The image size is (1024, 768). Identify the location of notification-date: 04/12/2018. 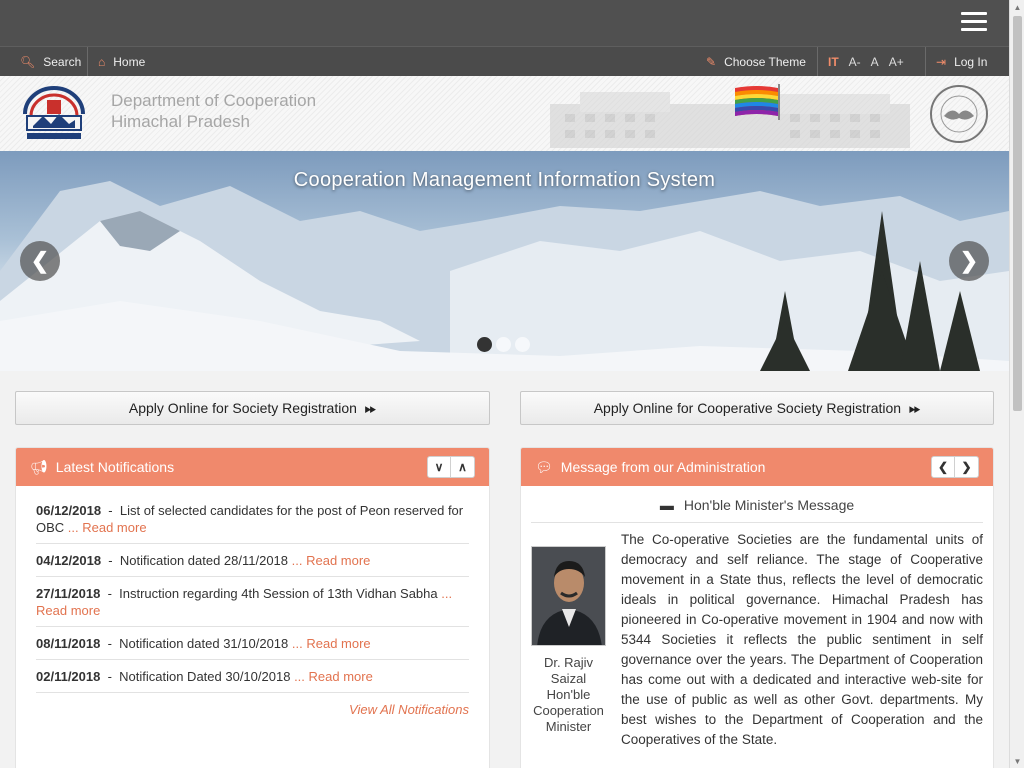
(69, 560).